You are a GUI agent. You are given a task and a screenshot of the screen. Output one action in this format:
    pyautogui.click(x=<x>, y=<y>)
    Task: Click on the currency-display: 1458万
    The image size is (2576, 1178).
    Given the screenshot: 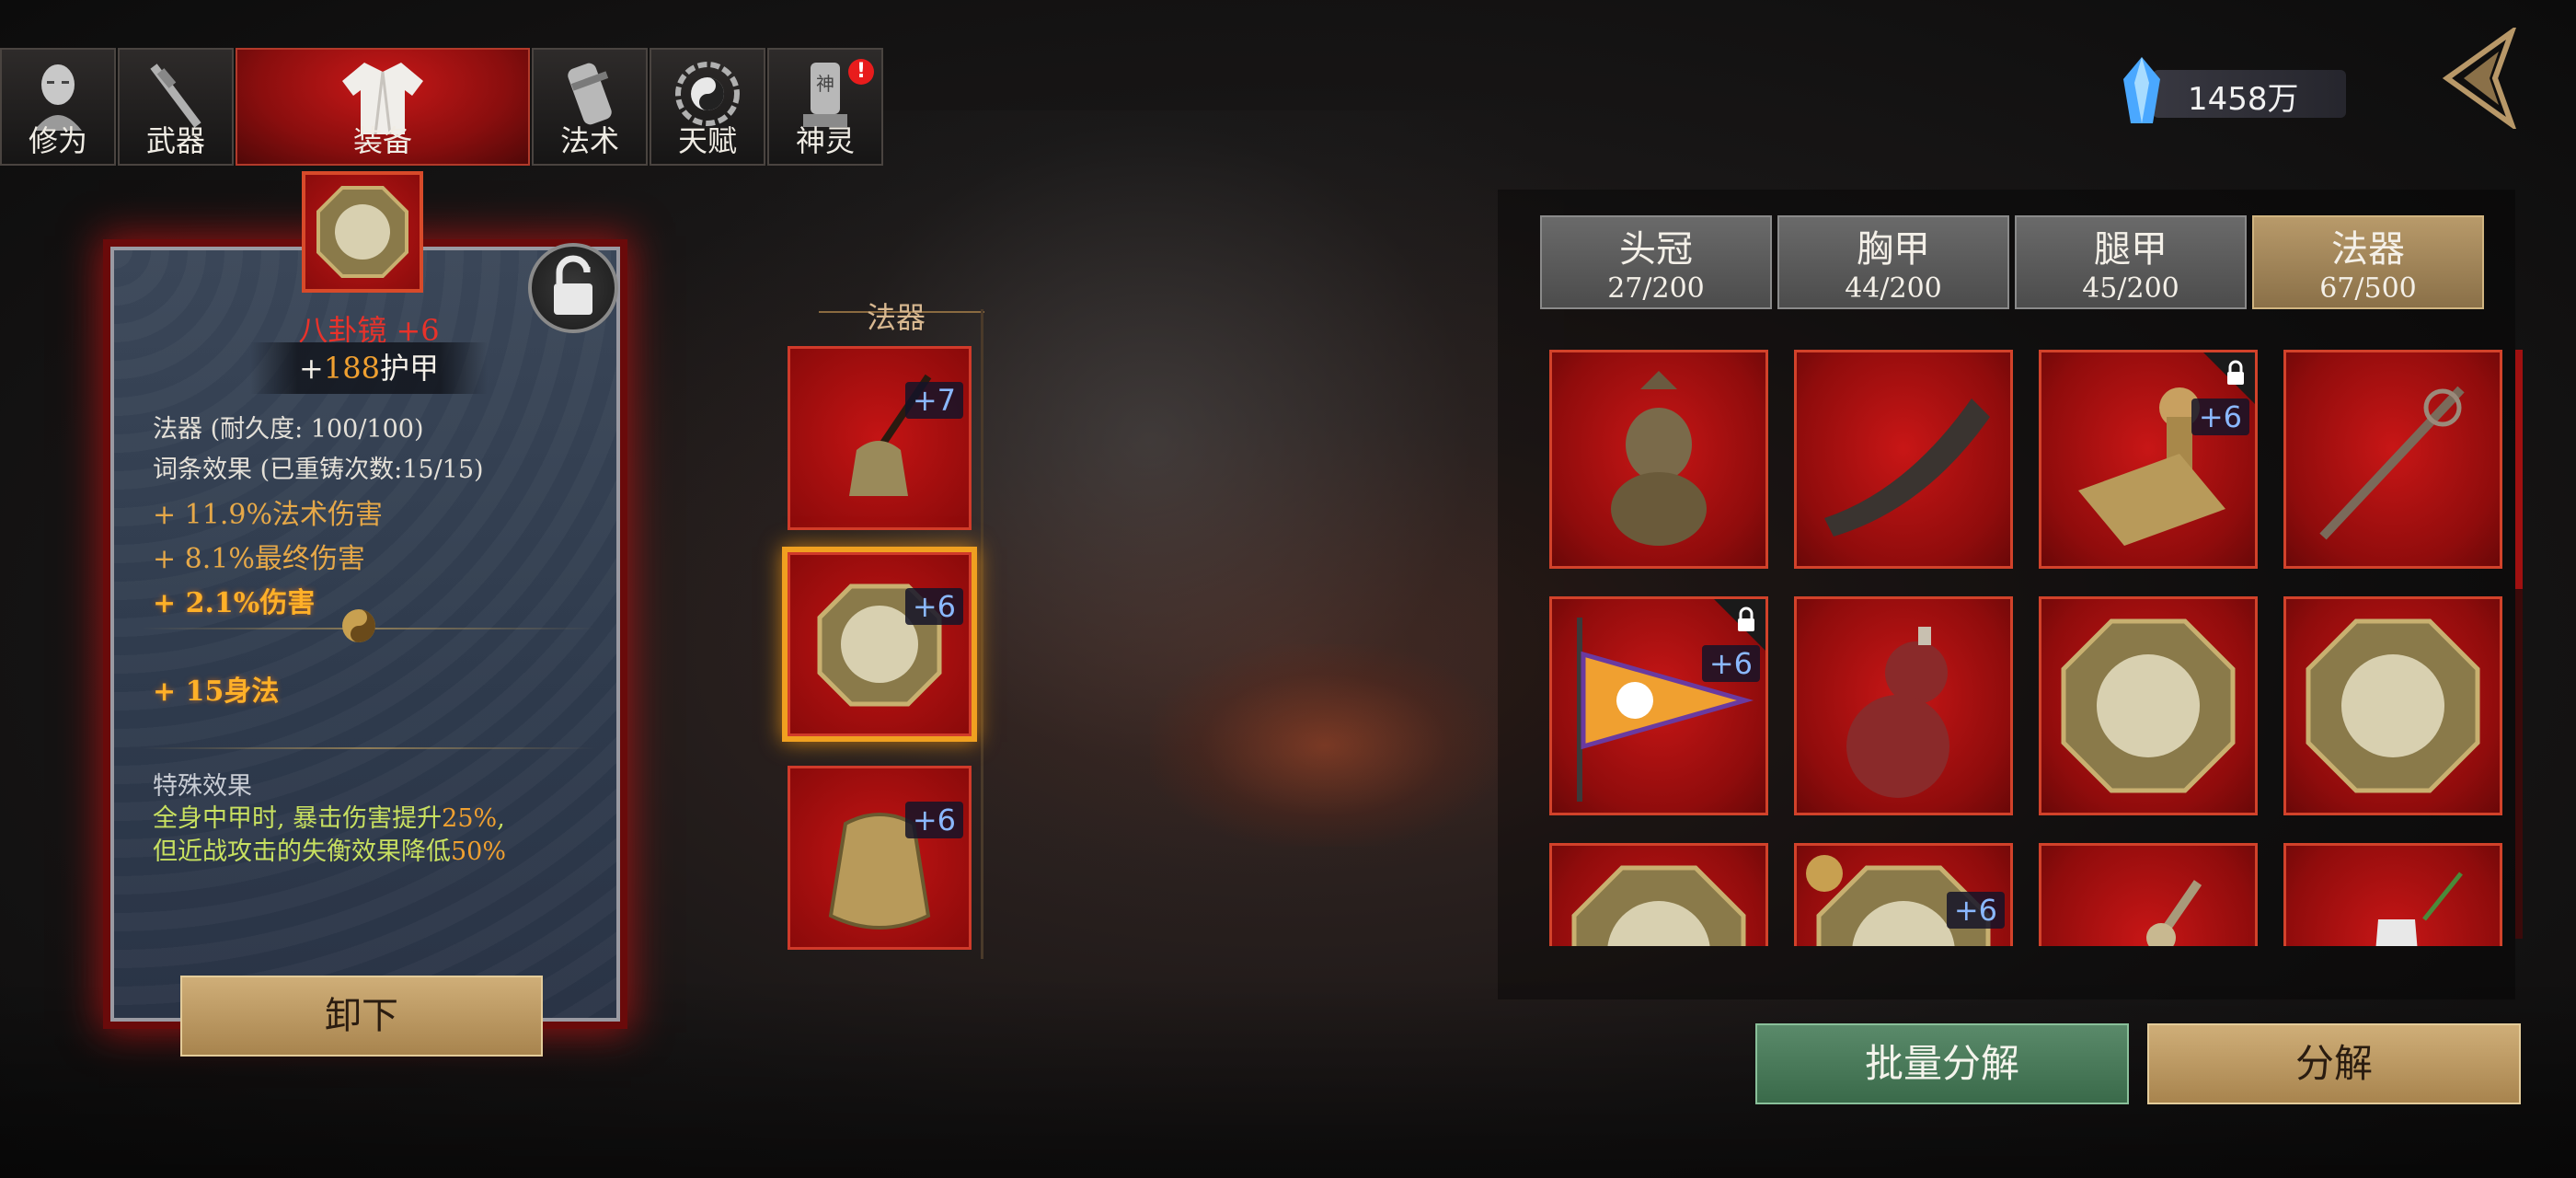 What is the action you would take?
    pyautogui.click(x=2234, y=90)
    